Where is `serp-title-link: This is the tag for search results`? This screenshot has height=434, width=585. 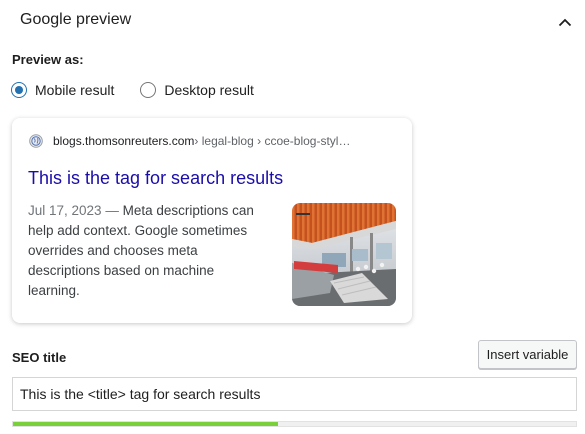
serp-title-link: This is the tag for search results is located at coordinates (155, 178).